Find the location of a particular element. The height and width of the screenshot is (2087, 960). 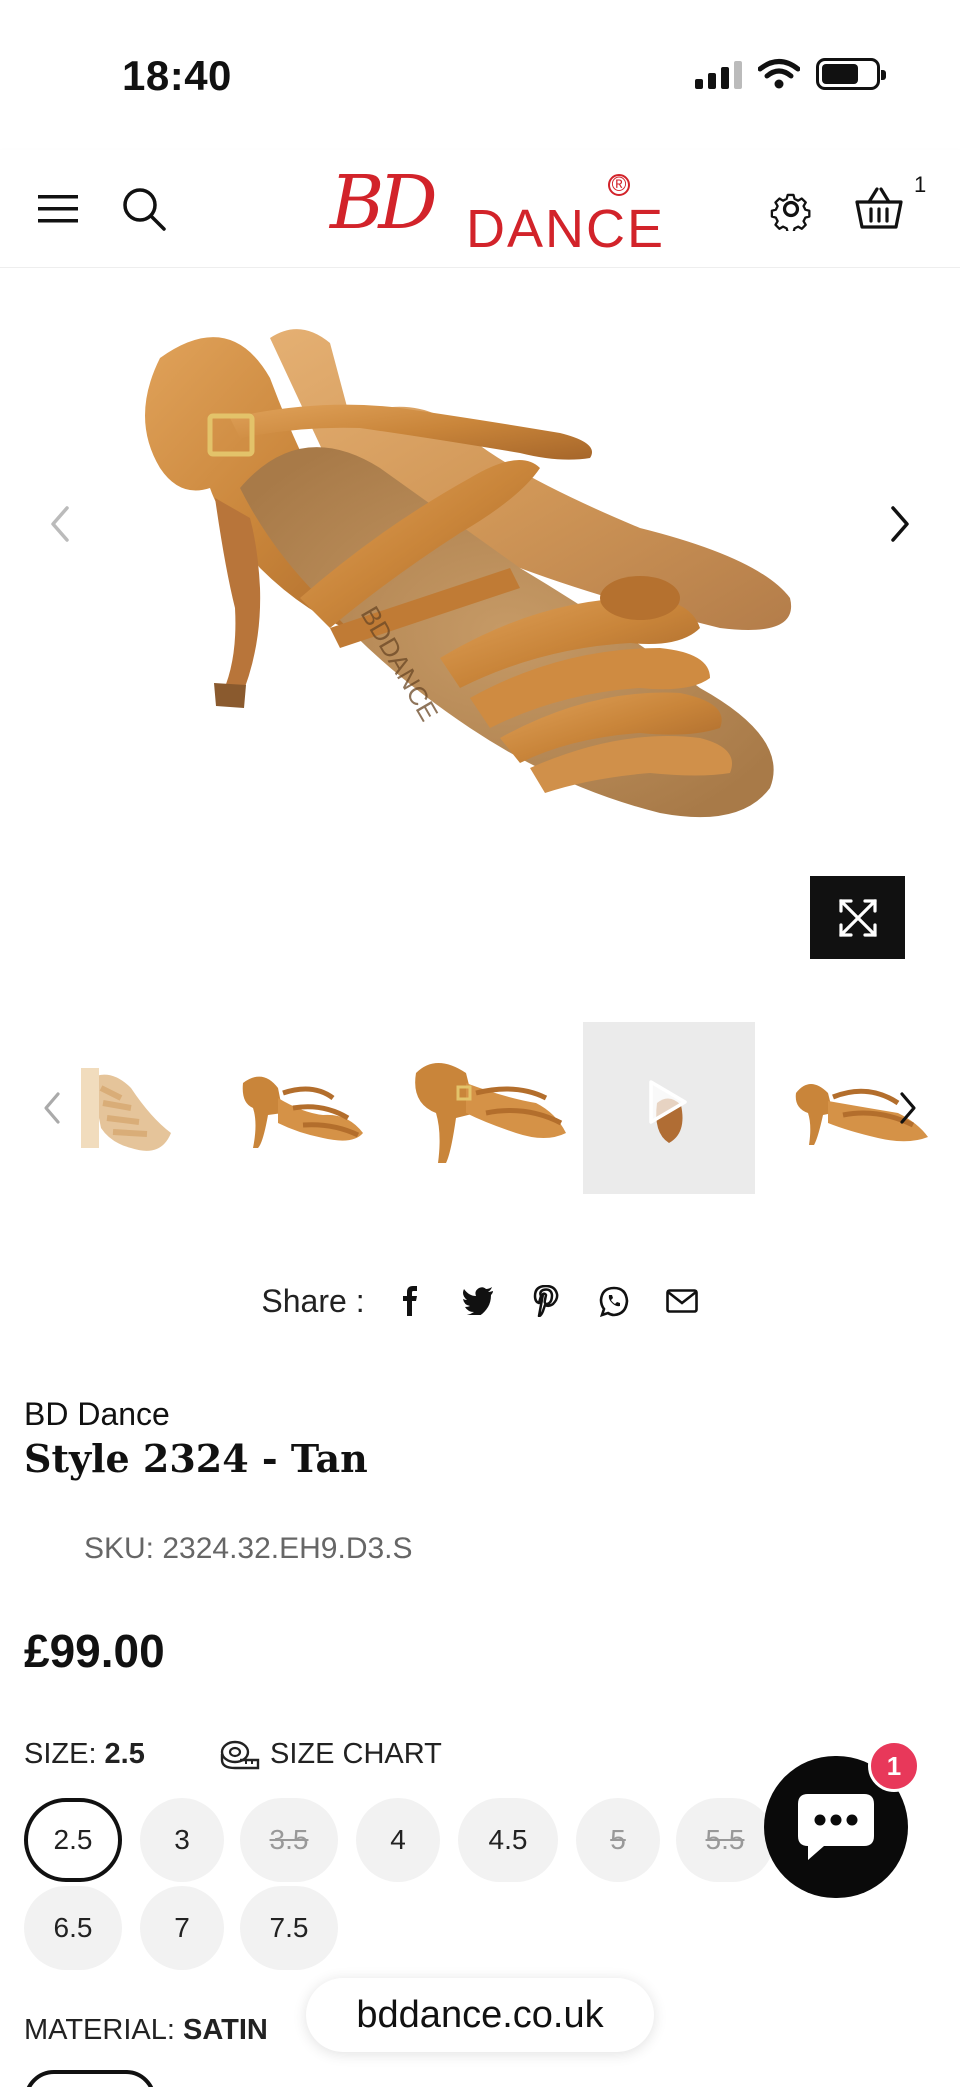

cellular-signal-icon is located at coordinates (718, 74).